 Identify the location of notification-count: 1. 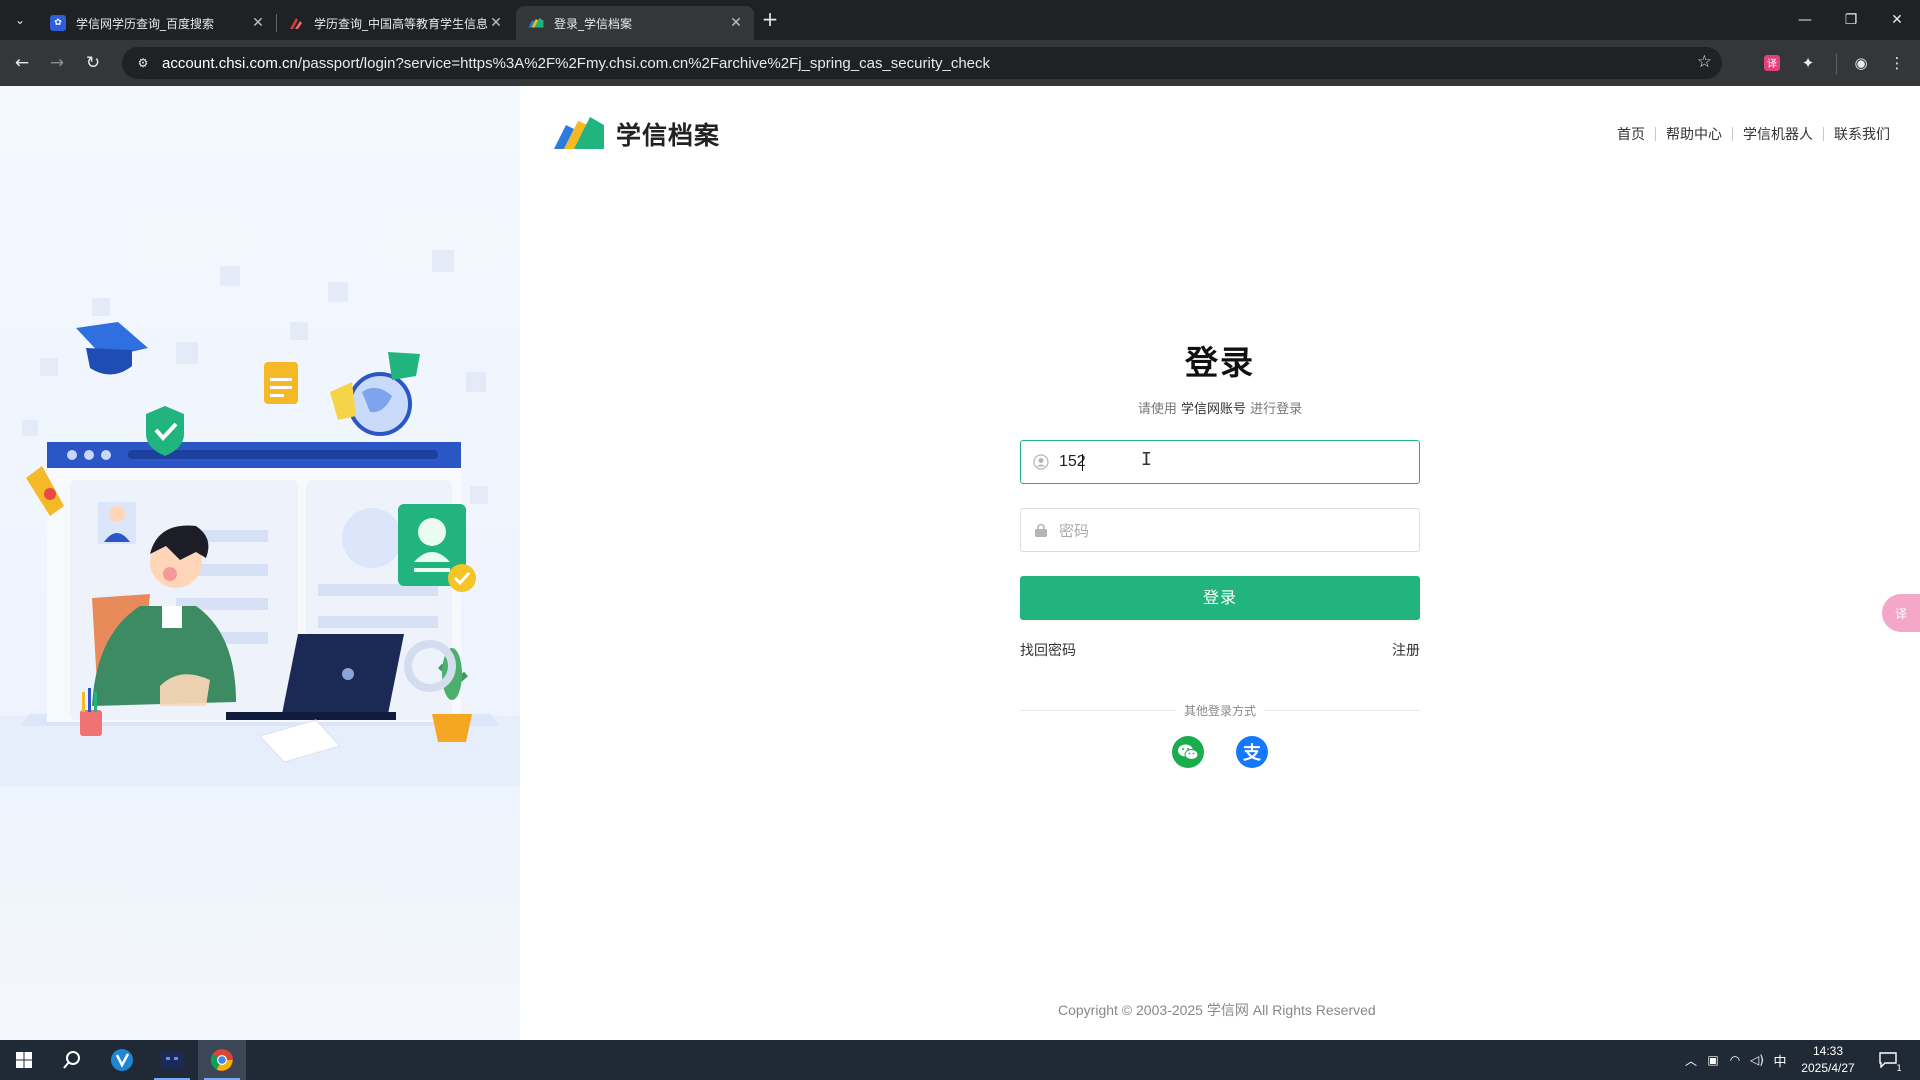
(1899, 1069).